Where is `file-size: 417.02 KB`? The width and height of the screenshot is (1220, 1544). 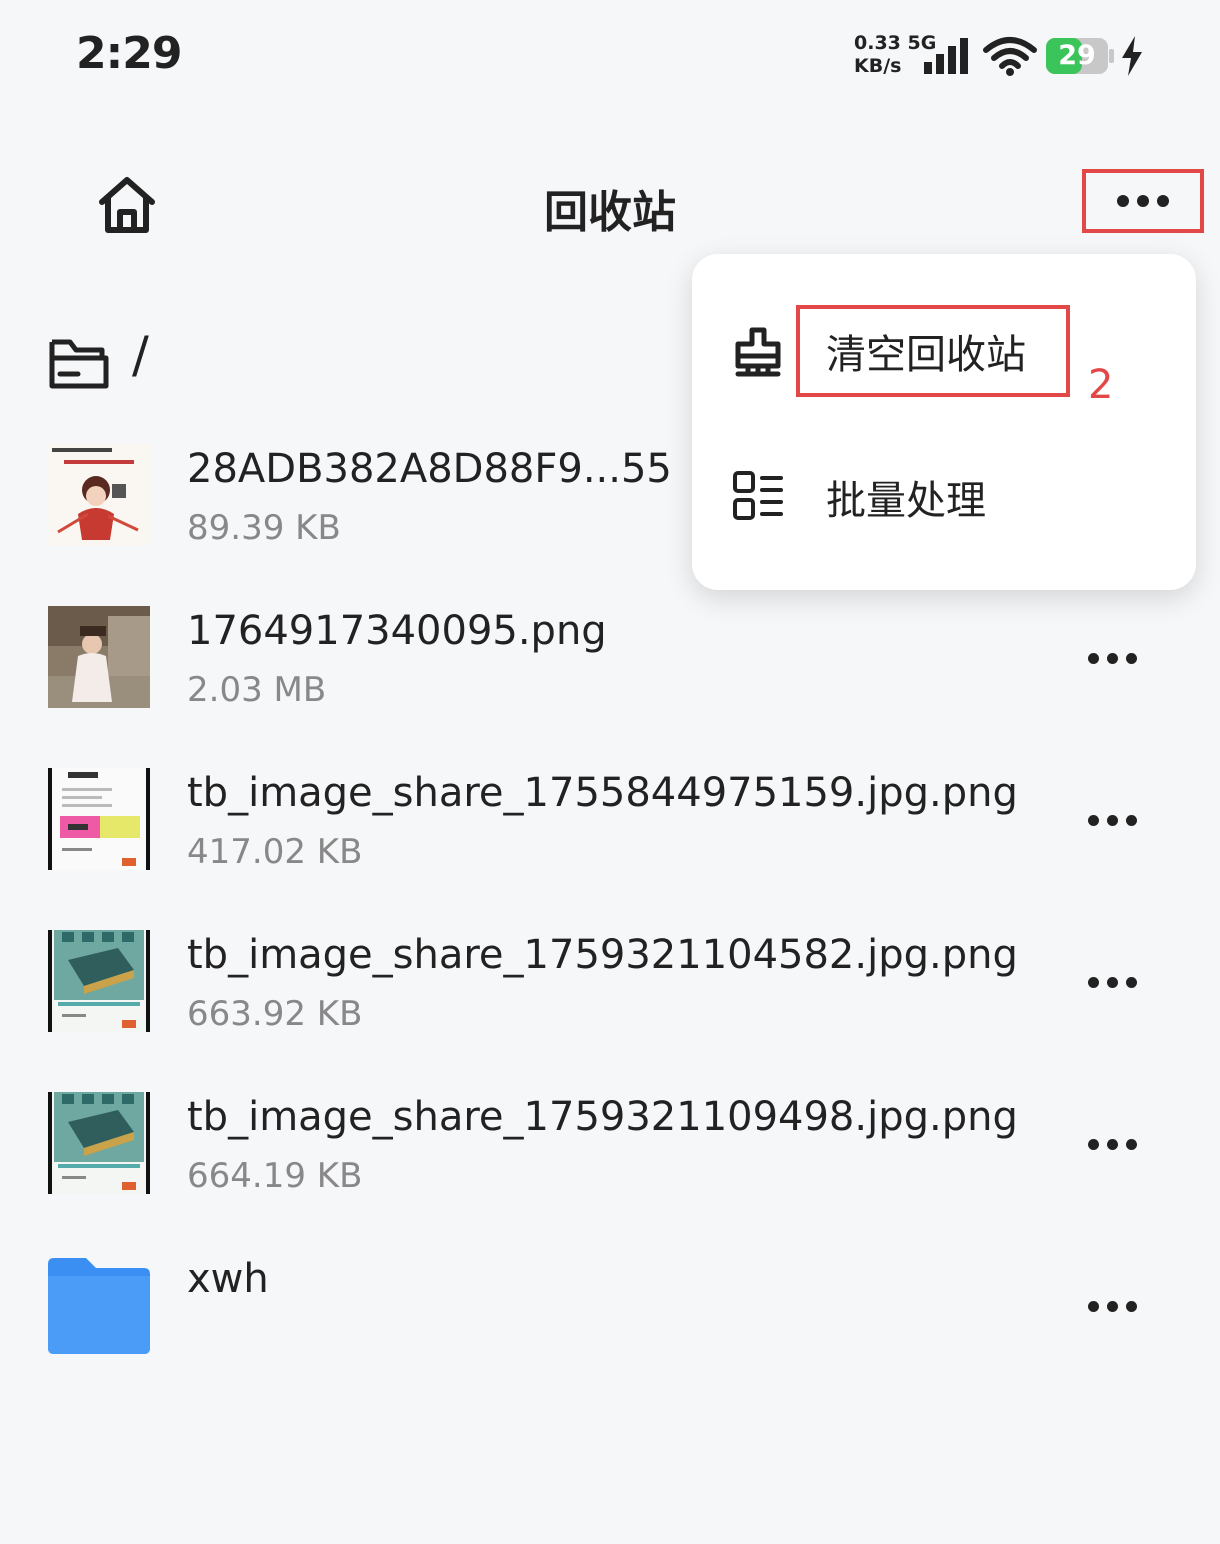
file-size: 417.02 KB is located at coordinates (275, 852).